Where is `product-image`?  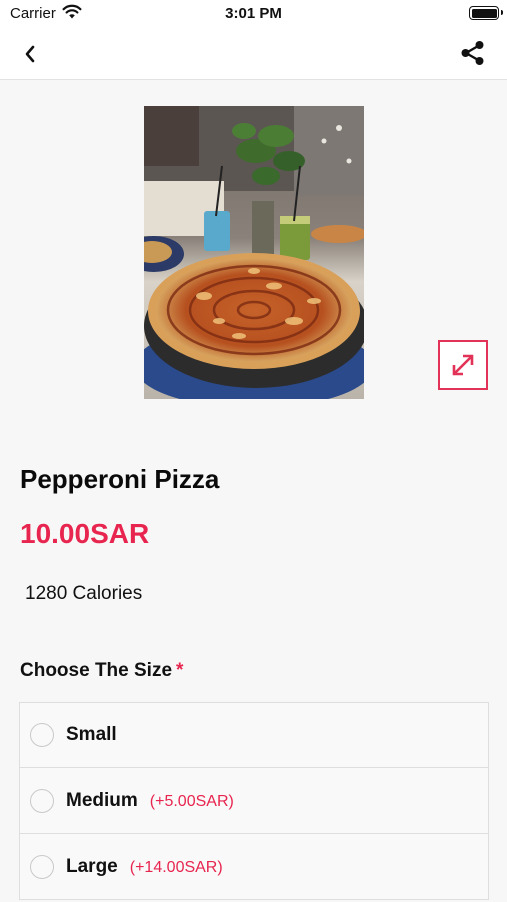 product-image is located at coordinates (254, 252).